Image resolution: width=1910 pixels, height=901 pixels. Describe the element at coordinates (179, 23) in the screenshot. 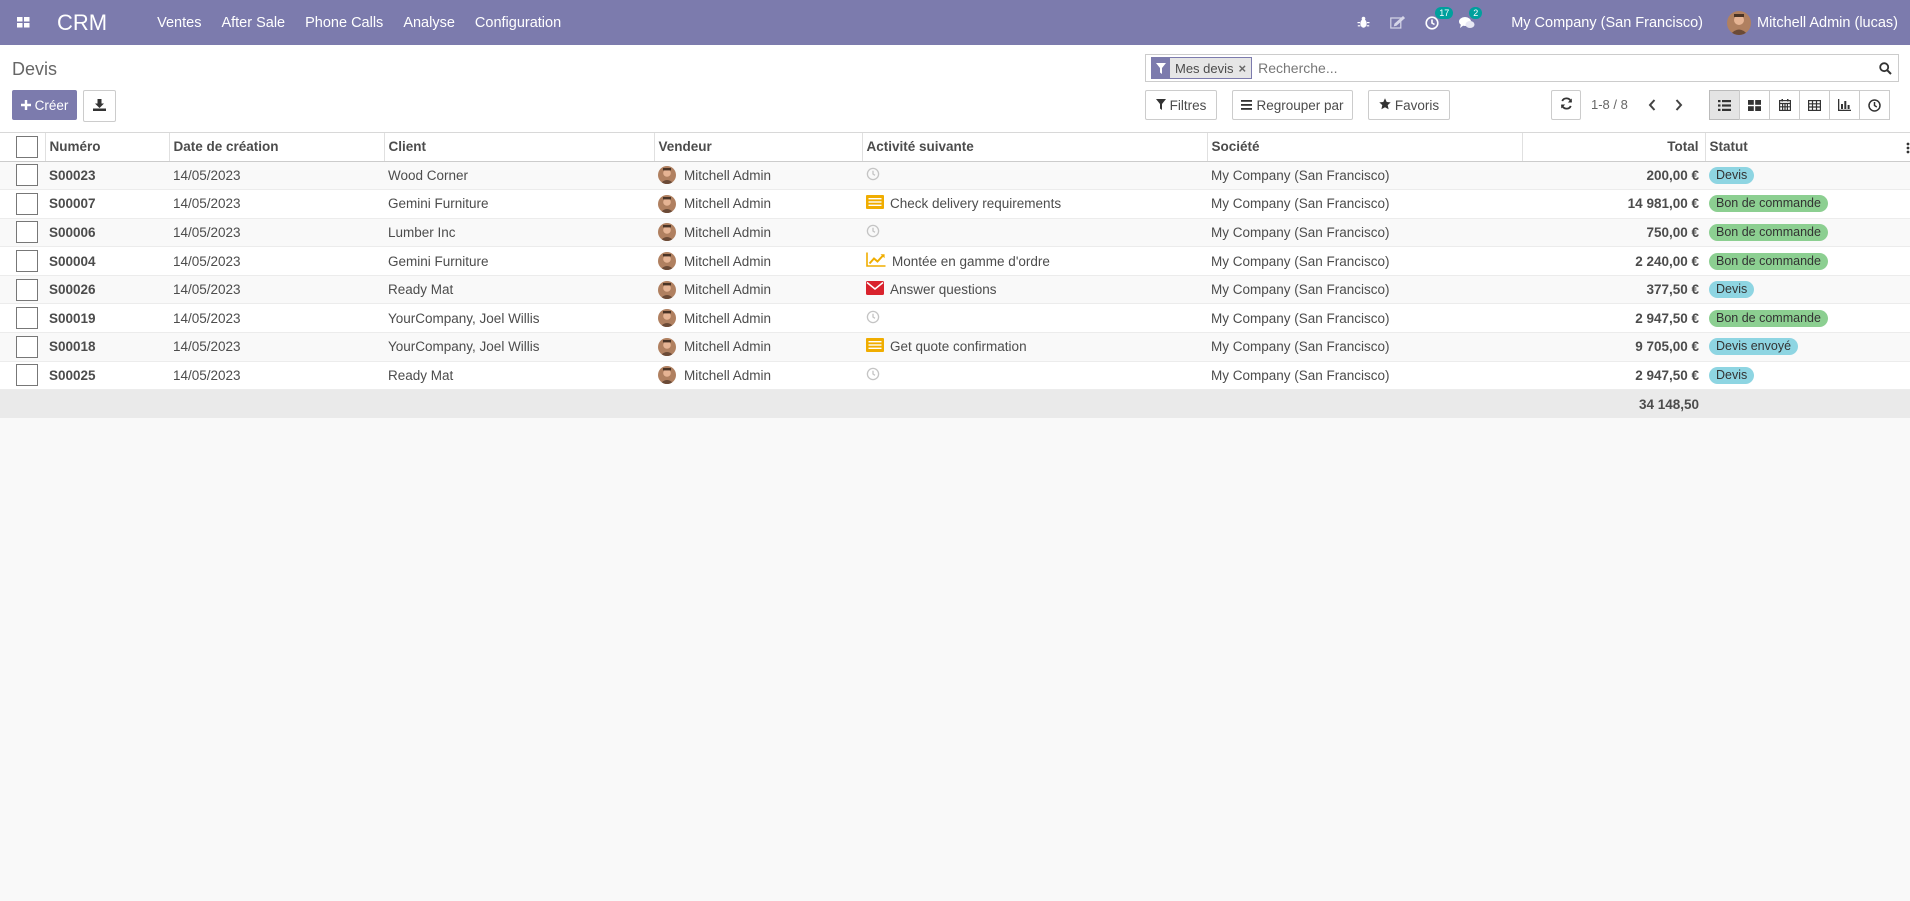

I see `menu-ventes: Ventes` at that location.